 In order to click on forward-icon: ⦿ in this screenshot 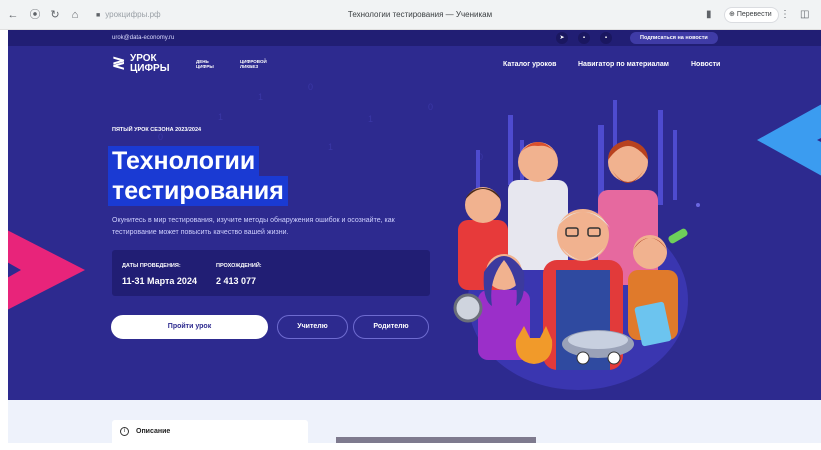, I will do `click(35, 15)`.